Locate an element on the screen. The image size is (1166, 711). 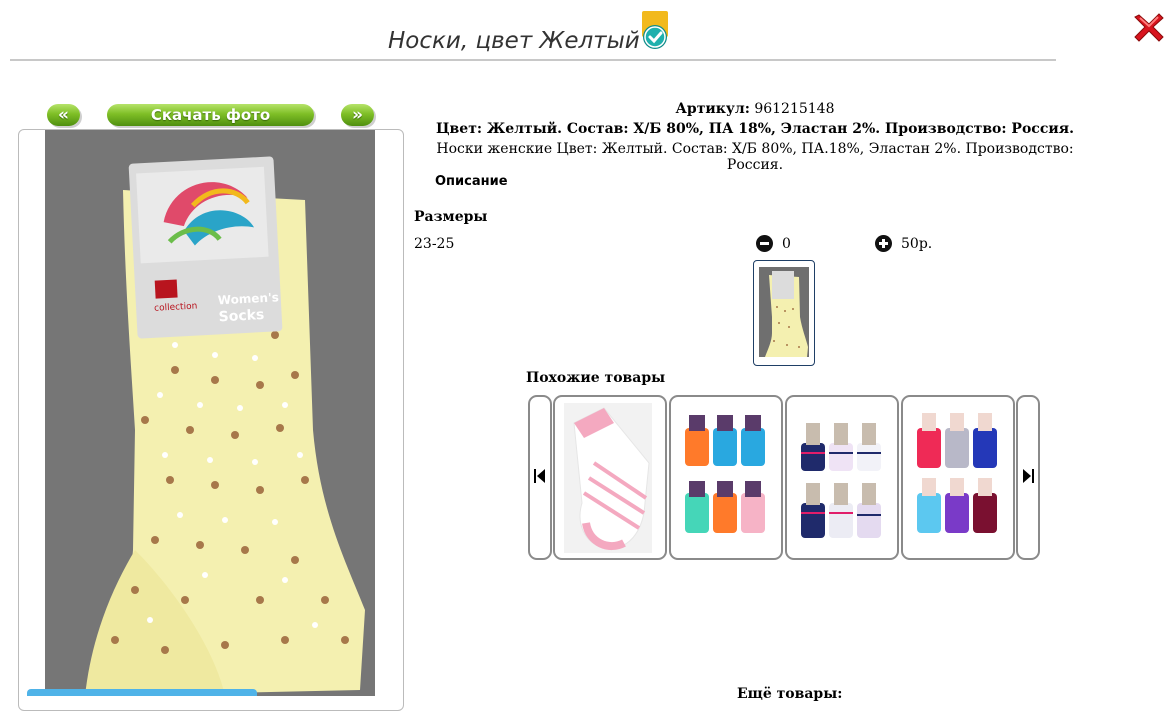
skip-forward-icon is located at coordinates (1028, 476).